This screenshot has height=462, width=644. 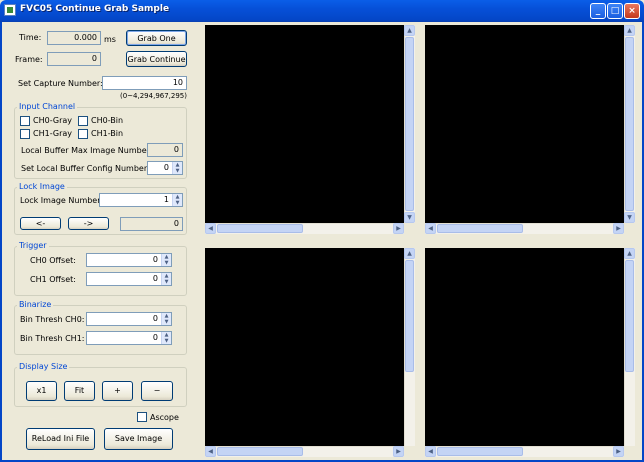 What do you see at coordinates (47, 106) in the screenshot?
I see `input-channel-title: Input Channel` at bounding box center [47, 106].